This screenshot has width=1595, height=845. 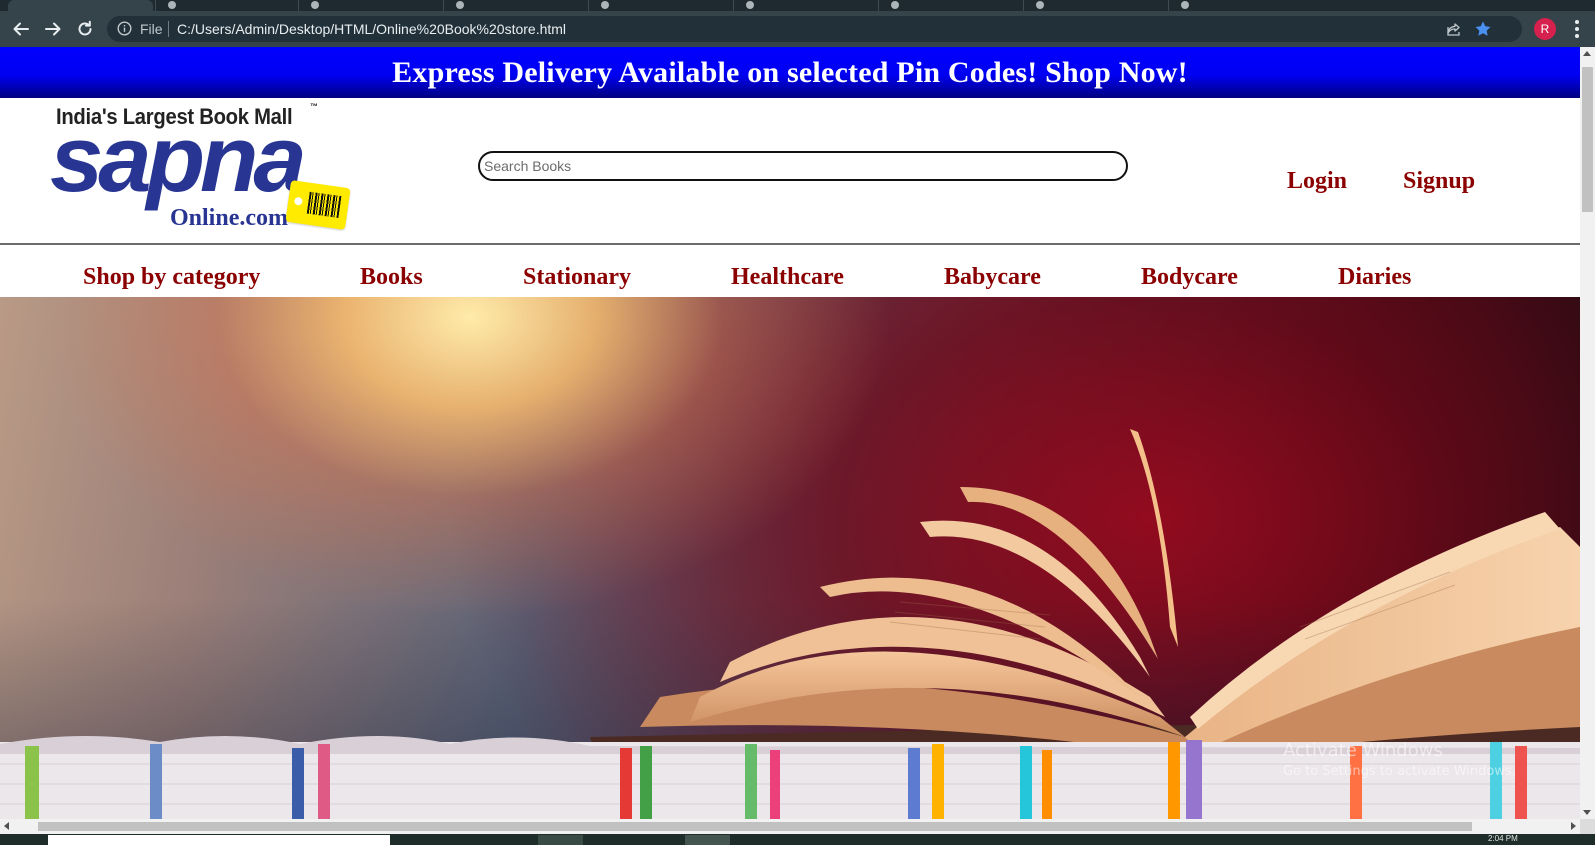 What do you see at coordinates (1454, 31) in the screenshot?
I see `share-icon` at bounding box center [1454, 31].